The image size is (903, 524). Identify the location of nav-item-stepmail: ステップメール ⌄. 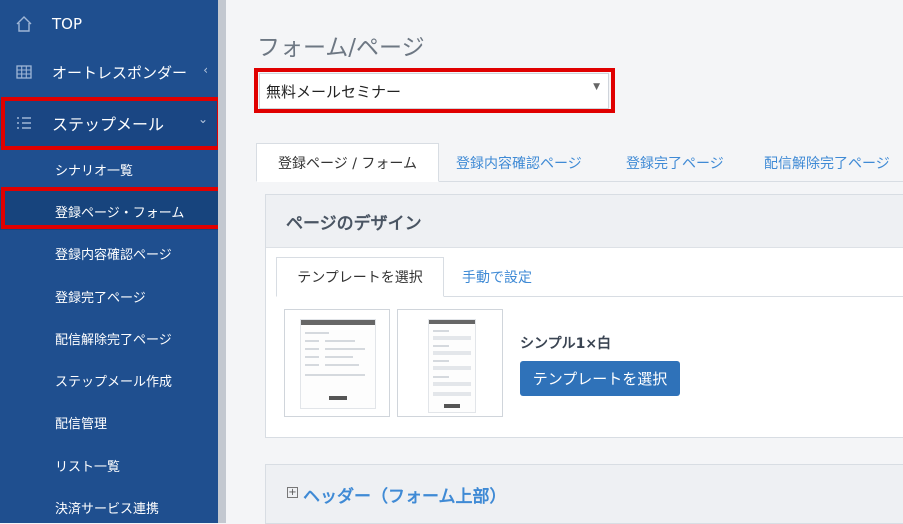
(109, 123).